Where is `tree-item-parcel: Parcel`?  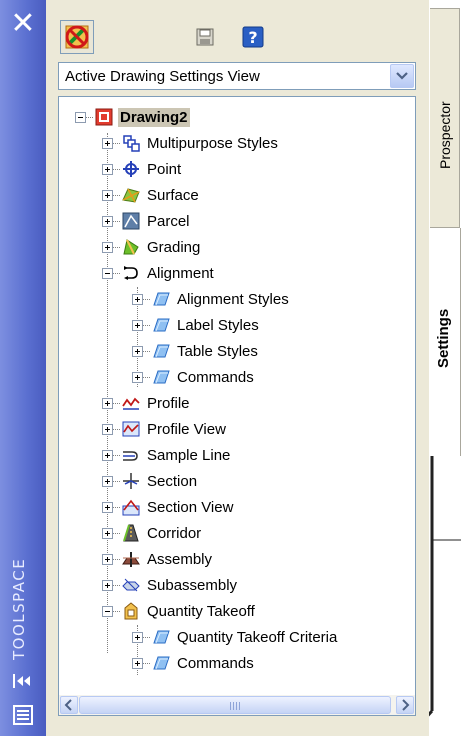
tree-item-parcel: Parcel is located at coordinates (147, 221).